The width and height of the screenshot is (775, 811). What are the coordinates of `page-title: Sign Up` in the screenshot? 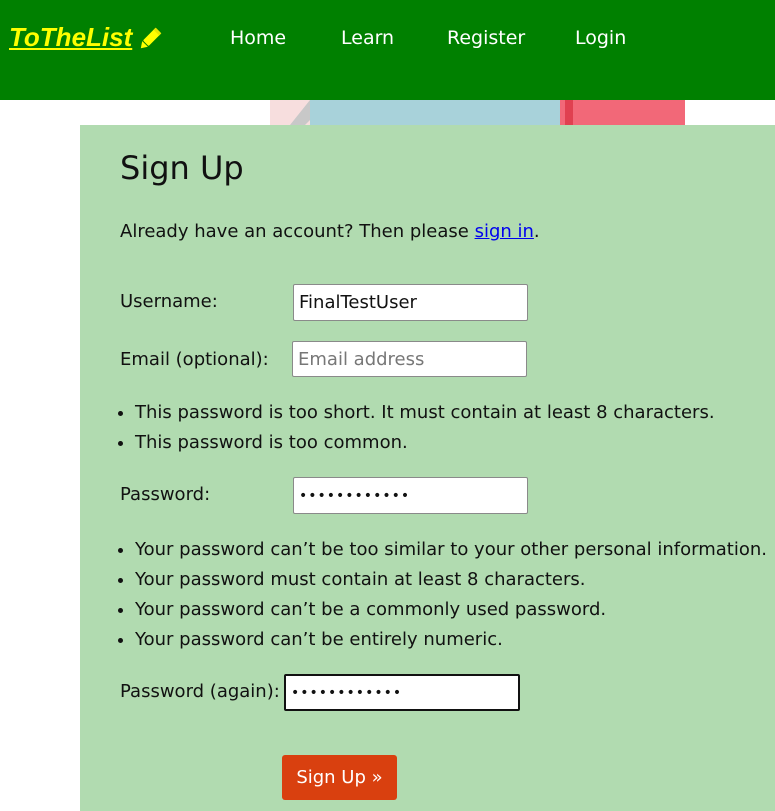 It's located at (182, 168).